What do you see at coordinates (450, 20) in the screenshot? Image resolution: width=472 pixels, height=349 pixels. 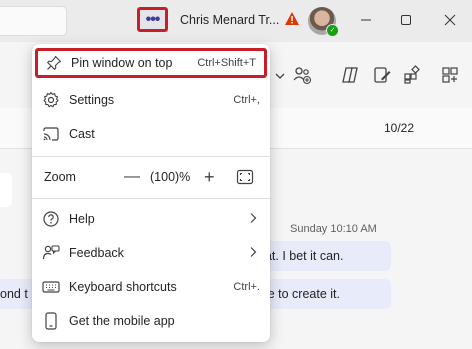 I see `close-window-button` at bounding box center [450, 20].